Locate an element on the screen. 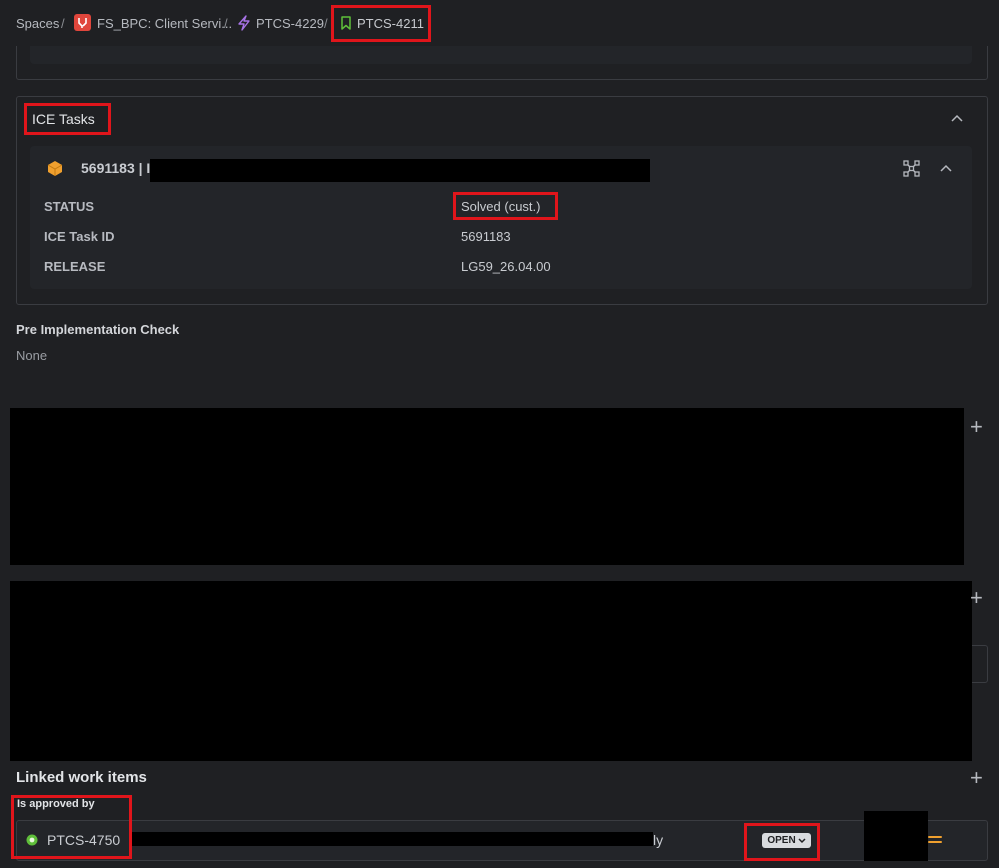 Image resolution: width=999 pixels, height=868 pixels. task-box-icon is located at coordinates (55, 168).